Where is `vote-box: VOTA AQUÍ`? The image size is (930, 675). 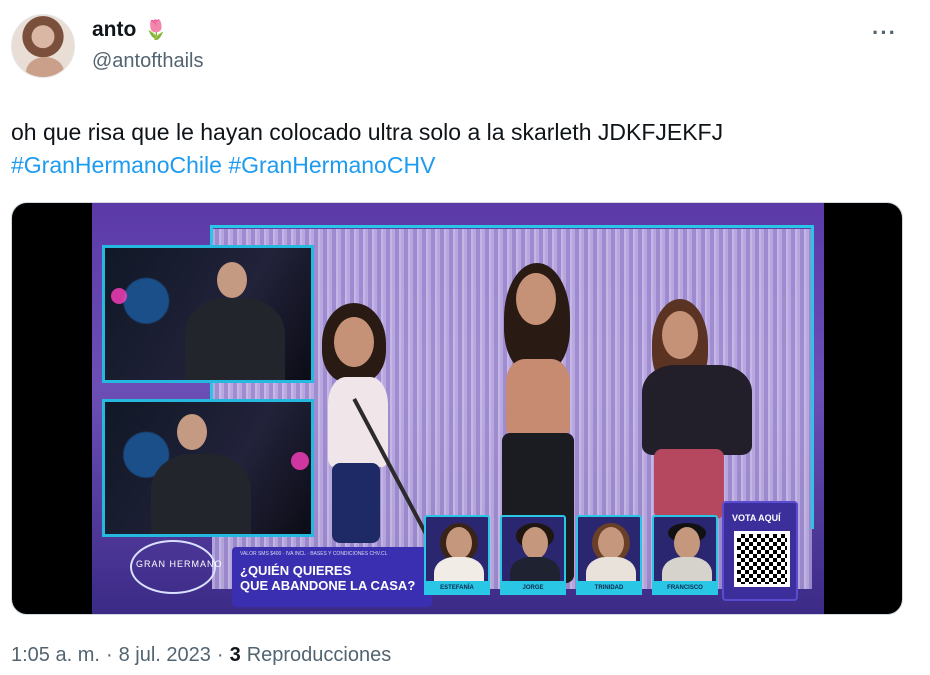 vote-box: VOTA AQUÍ is located at coordinates (760, 551).